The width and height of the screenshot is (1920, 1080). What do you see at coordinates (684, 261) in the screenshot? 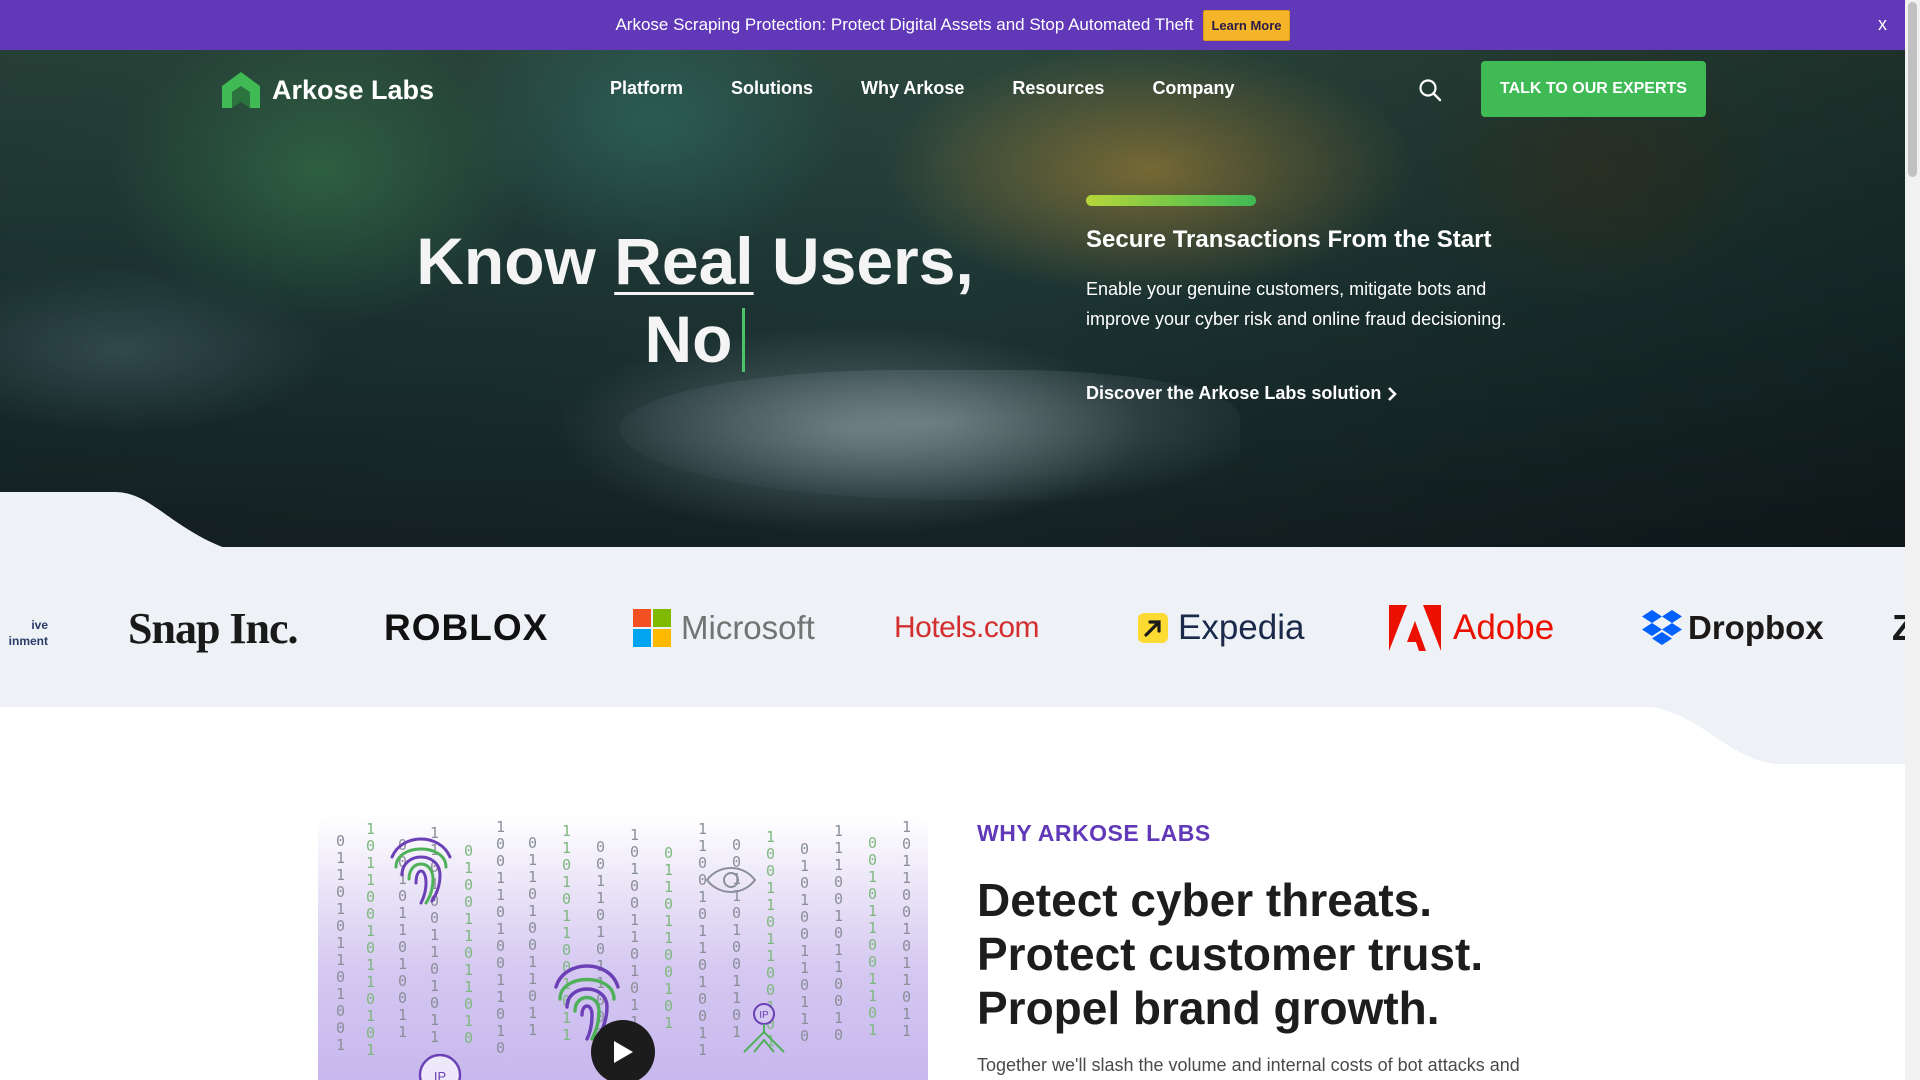
I see `headline-underlined-word: Real` at bounding box center [684, 261].